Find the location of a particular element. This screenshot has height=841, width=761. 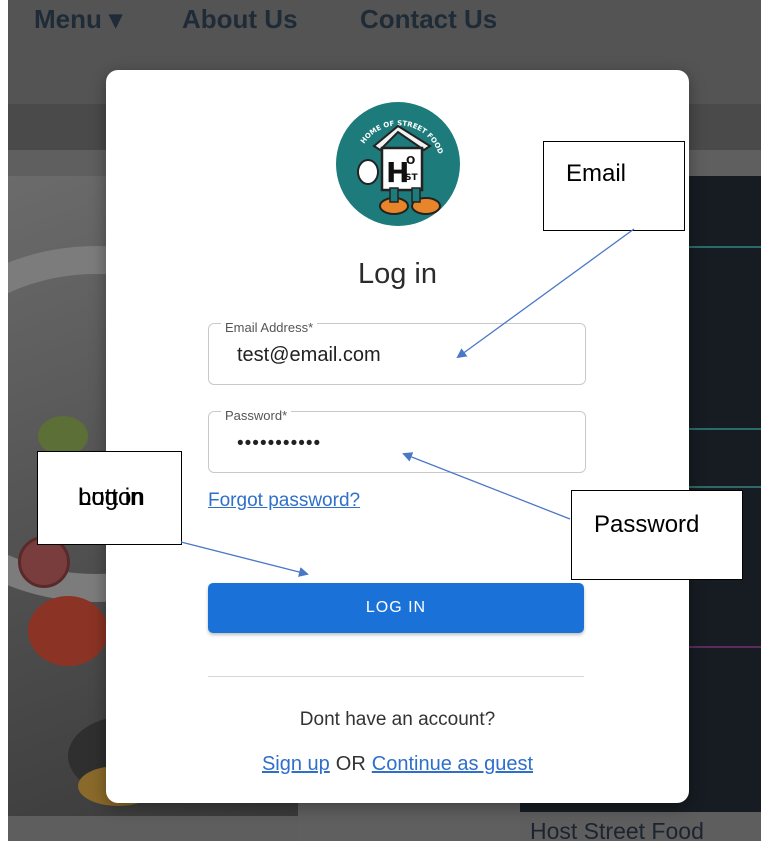

logo-letters-st: ST is located at coordinates (411, 178).